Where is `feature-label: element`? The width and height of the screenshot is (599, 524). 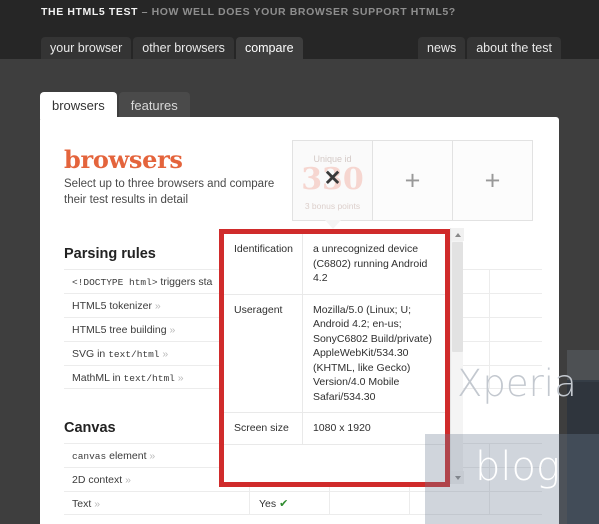
feature-label: element is located at coordinates (126, 456).